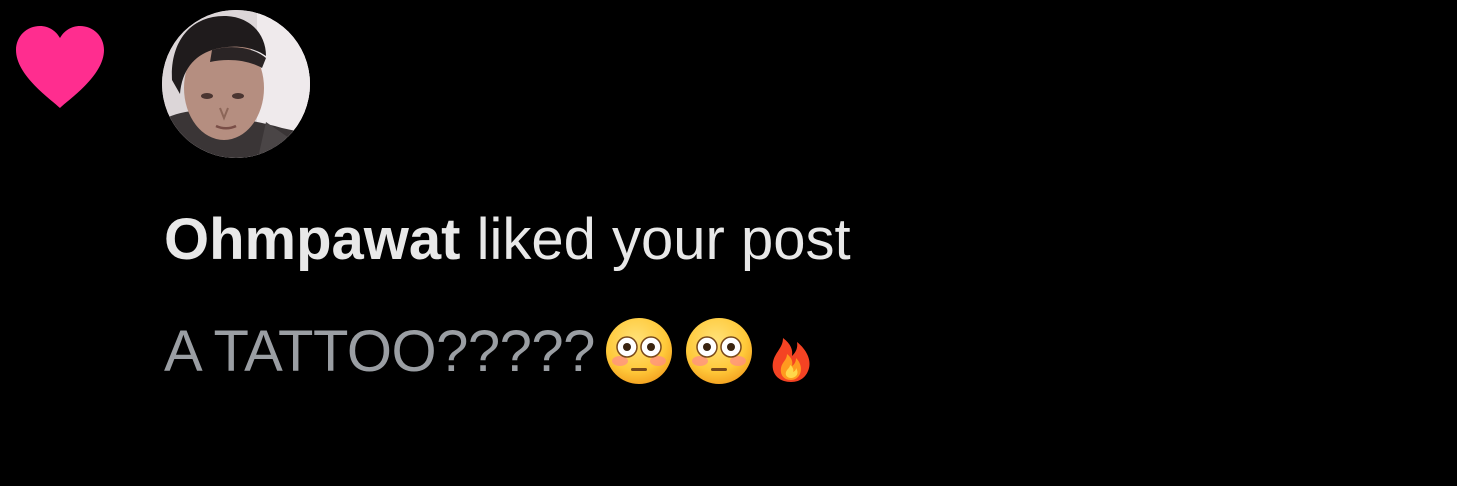  Describe the element at coordinates (312, 239) in the screenshot. I see `username-link: Ohmpawat` at that location.